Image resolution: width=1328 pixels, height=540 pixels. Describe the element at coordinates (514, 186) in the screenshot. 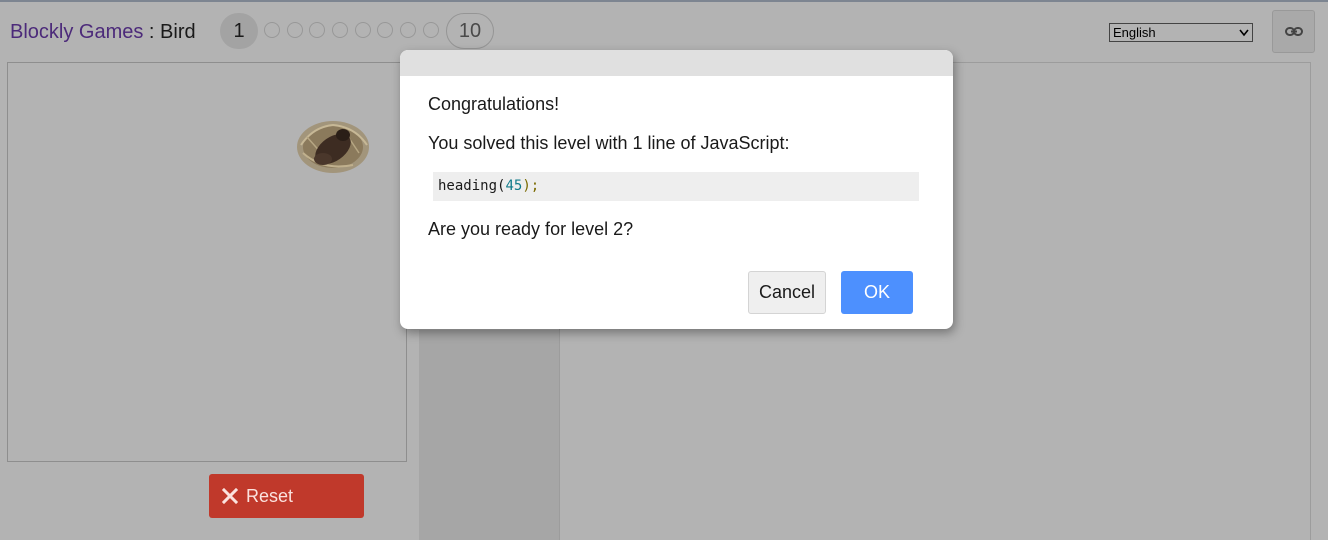

I see `code-argument: 45` at that location.